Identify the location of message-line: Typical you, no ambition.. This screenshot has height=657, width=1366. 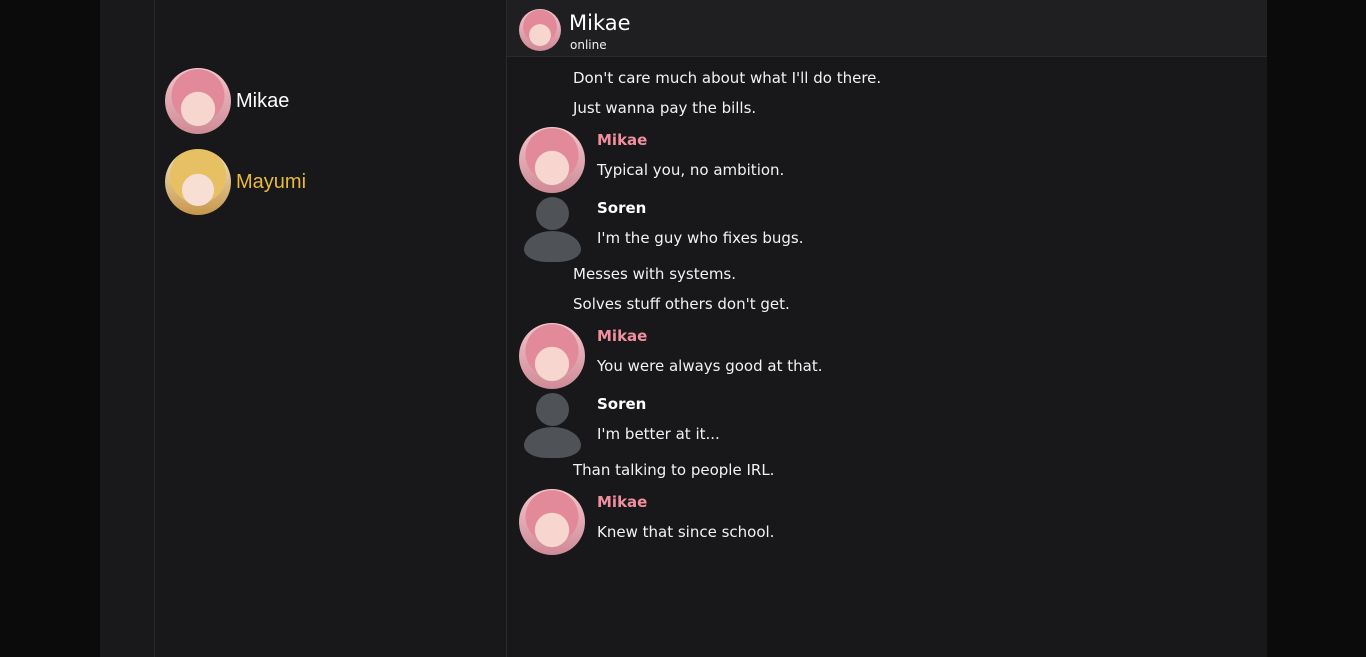
(691, 170).